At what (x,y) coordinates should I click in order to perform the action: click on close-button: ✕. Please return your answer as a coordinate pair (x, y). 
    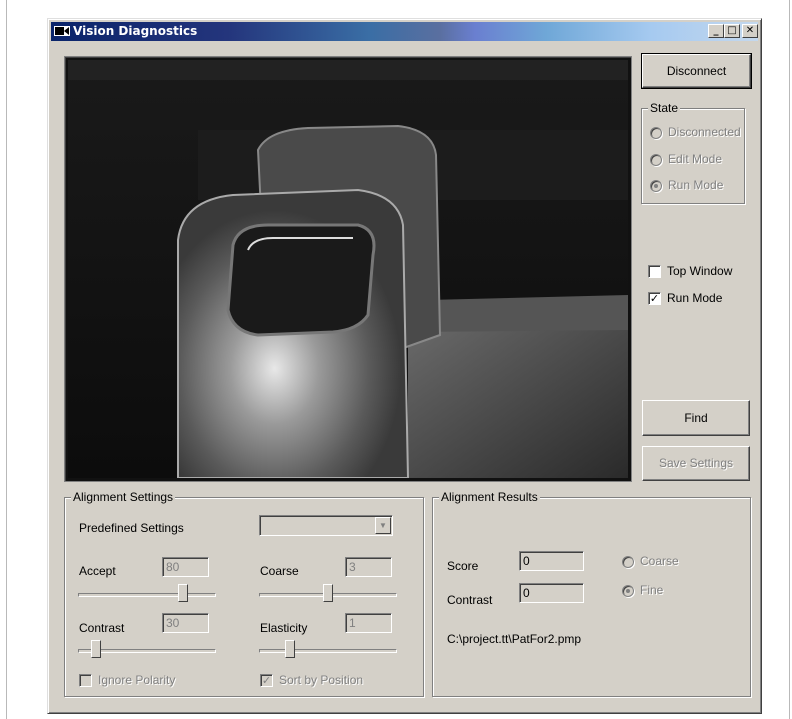
    Looking at the image, I should click on (750, 31).